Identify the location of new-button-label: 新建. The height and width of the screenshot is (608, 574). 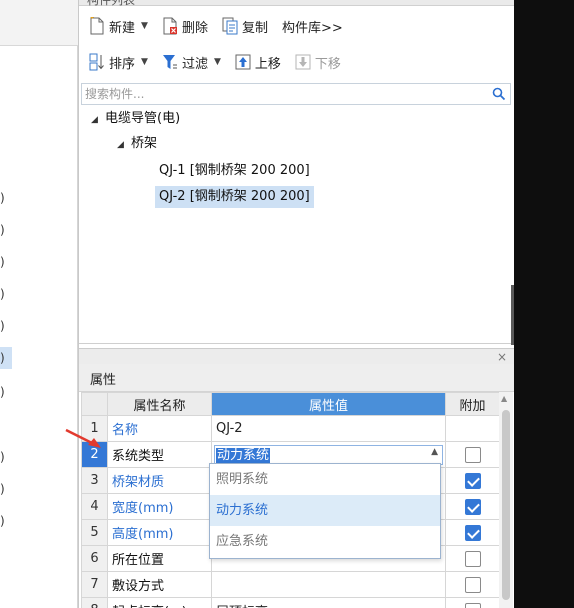
(122, 28).